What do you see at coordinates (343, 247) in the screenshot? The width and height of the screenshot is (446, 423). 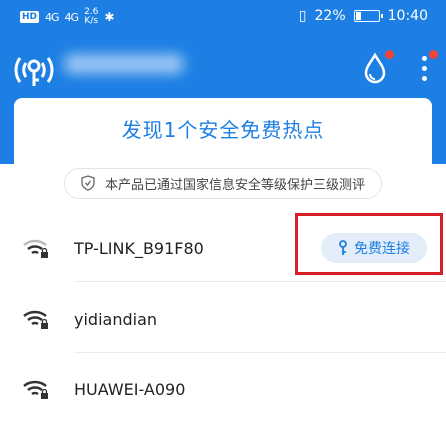 I see `key-icon` at bounding box center [343, 247].